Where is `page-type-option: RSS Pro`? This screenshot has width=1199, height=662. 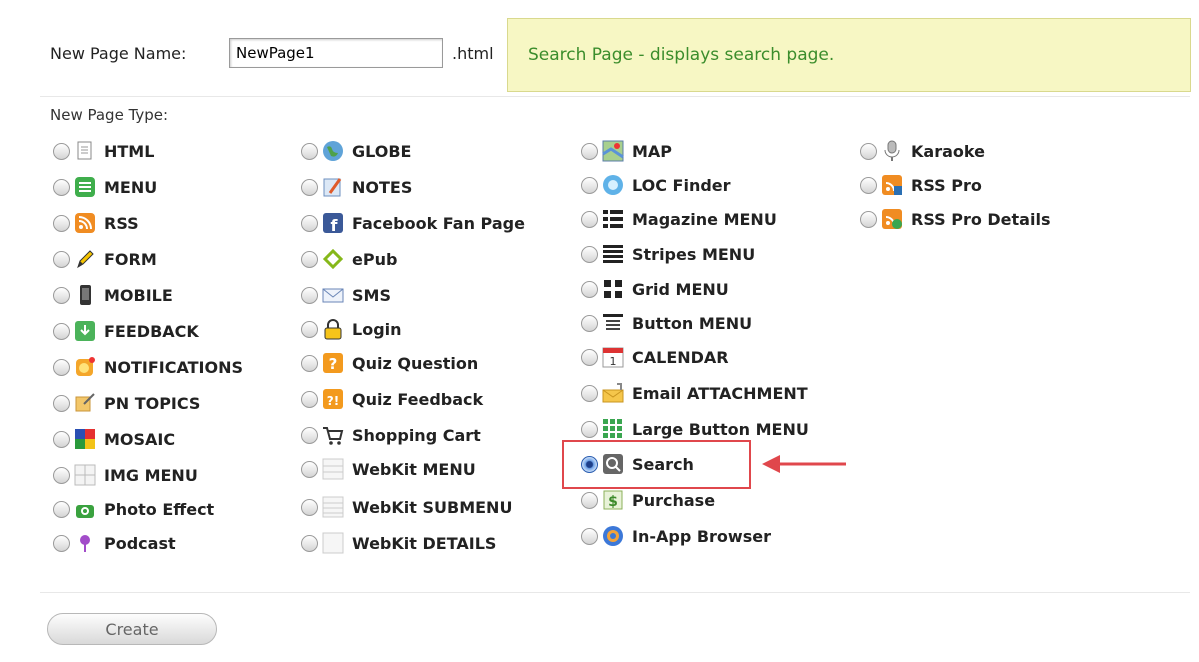 page-type-option: RSS Pro is located at coordinates (921, 185).